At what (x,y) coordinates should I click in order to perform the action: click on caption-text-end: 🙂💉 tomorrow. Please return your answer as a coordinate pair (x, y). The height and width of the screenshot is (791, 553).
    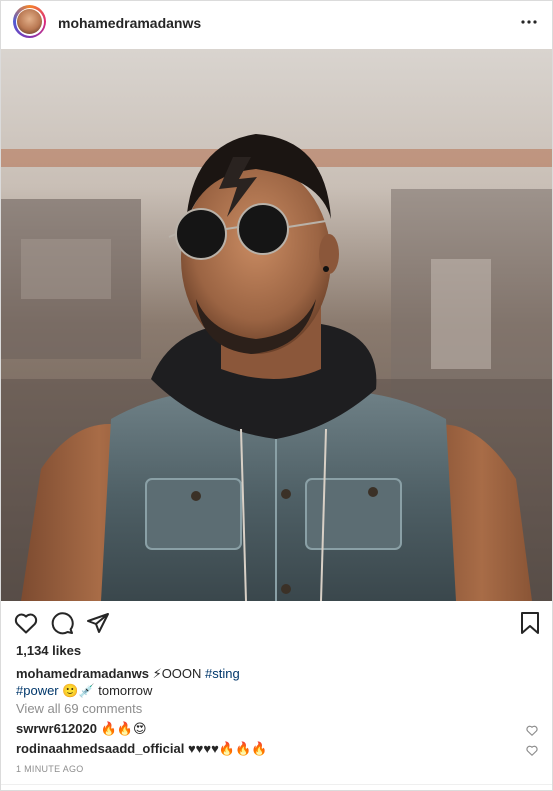
    Looking at the image, I should click on (105, 690).